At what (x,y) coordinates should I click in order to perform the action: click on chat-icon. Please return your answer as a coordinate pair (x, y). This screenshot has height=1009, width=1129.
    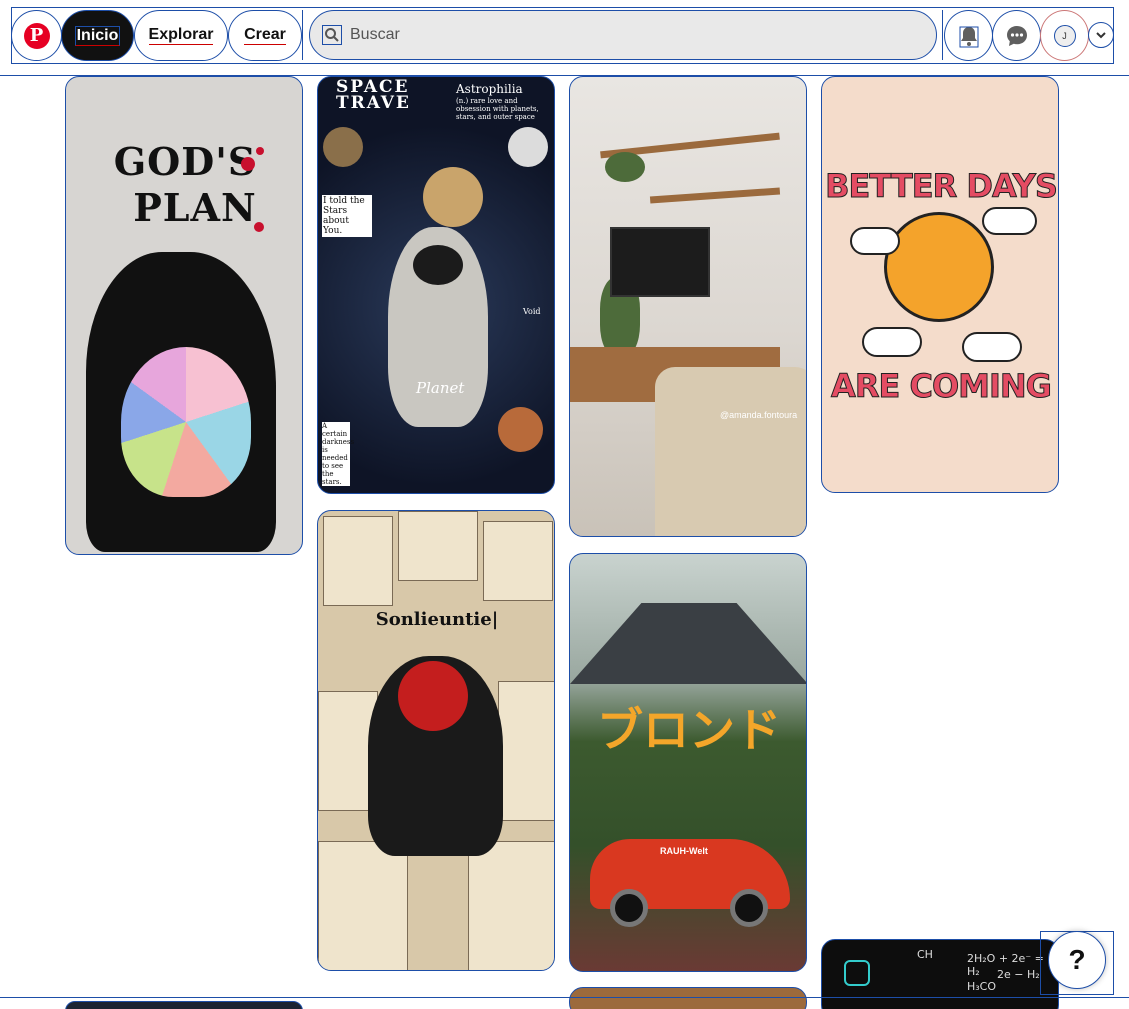
    Looking at the image, I should click on (1016, 35).